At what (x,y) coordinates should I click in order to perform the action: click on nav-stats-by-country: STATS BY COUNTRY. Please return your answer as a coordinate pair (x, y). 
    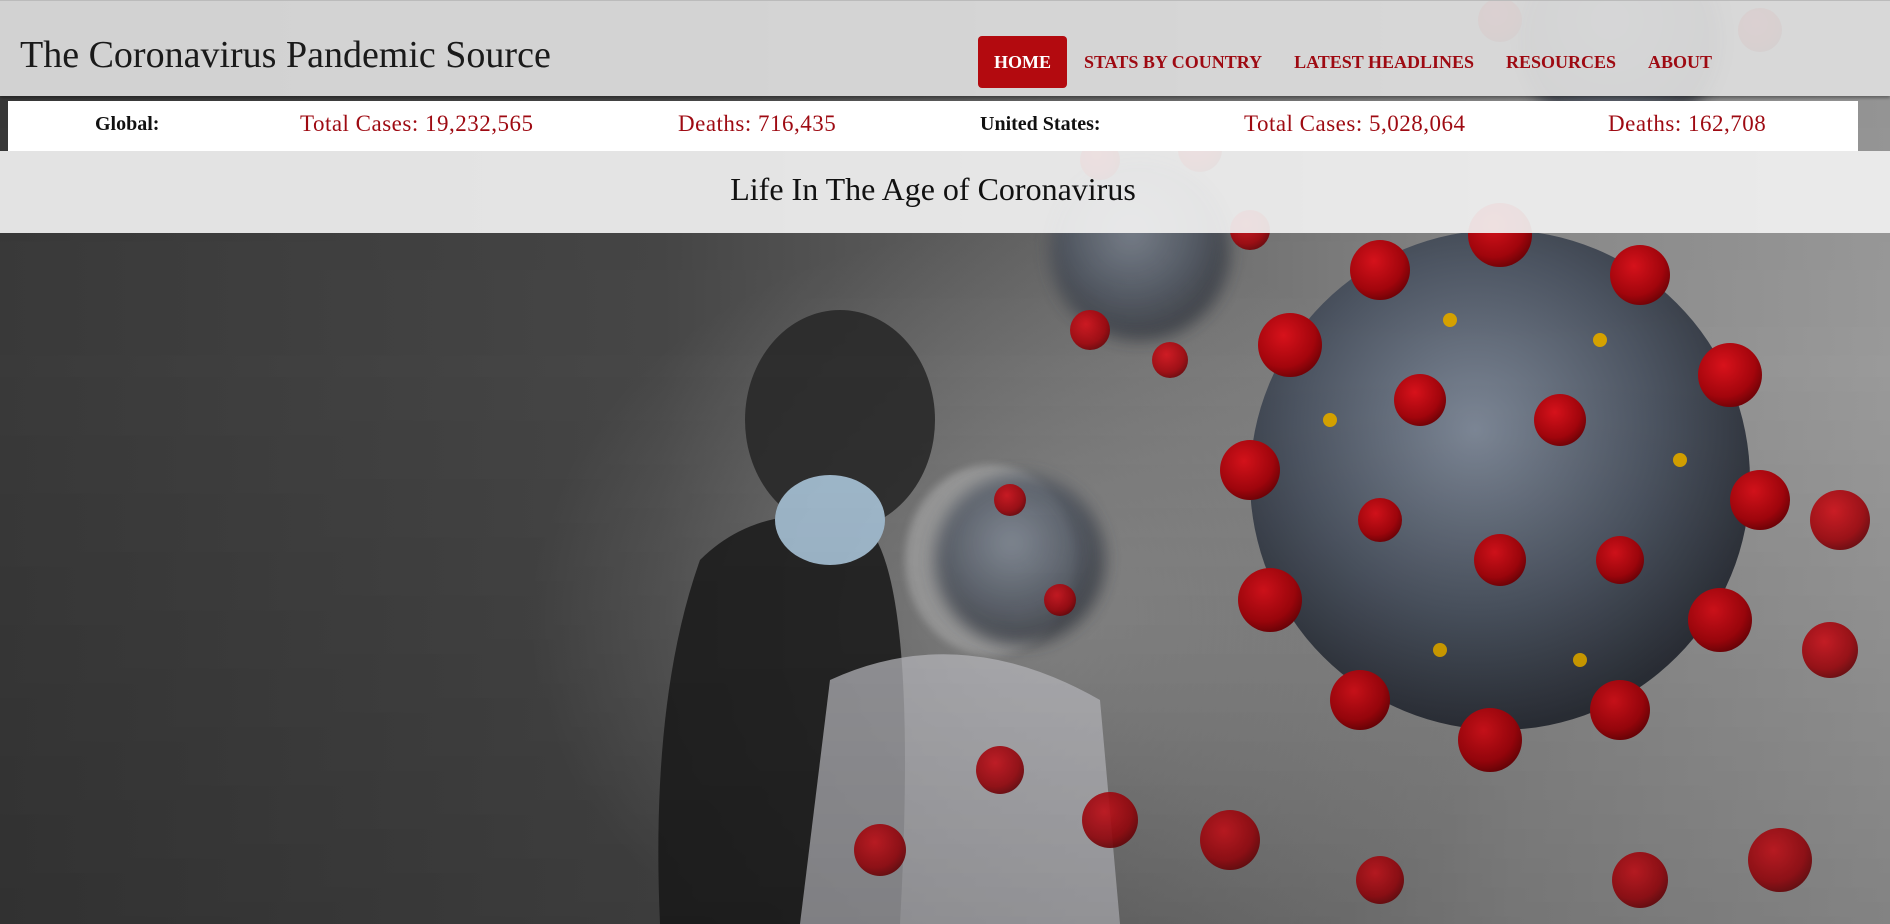
    Looking at the image, I should click on (1173, 62).